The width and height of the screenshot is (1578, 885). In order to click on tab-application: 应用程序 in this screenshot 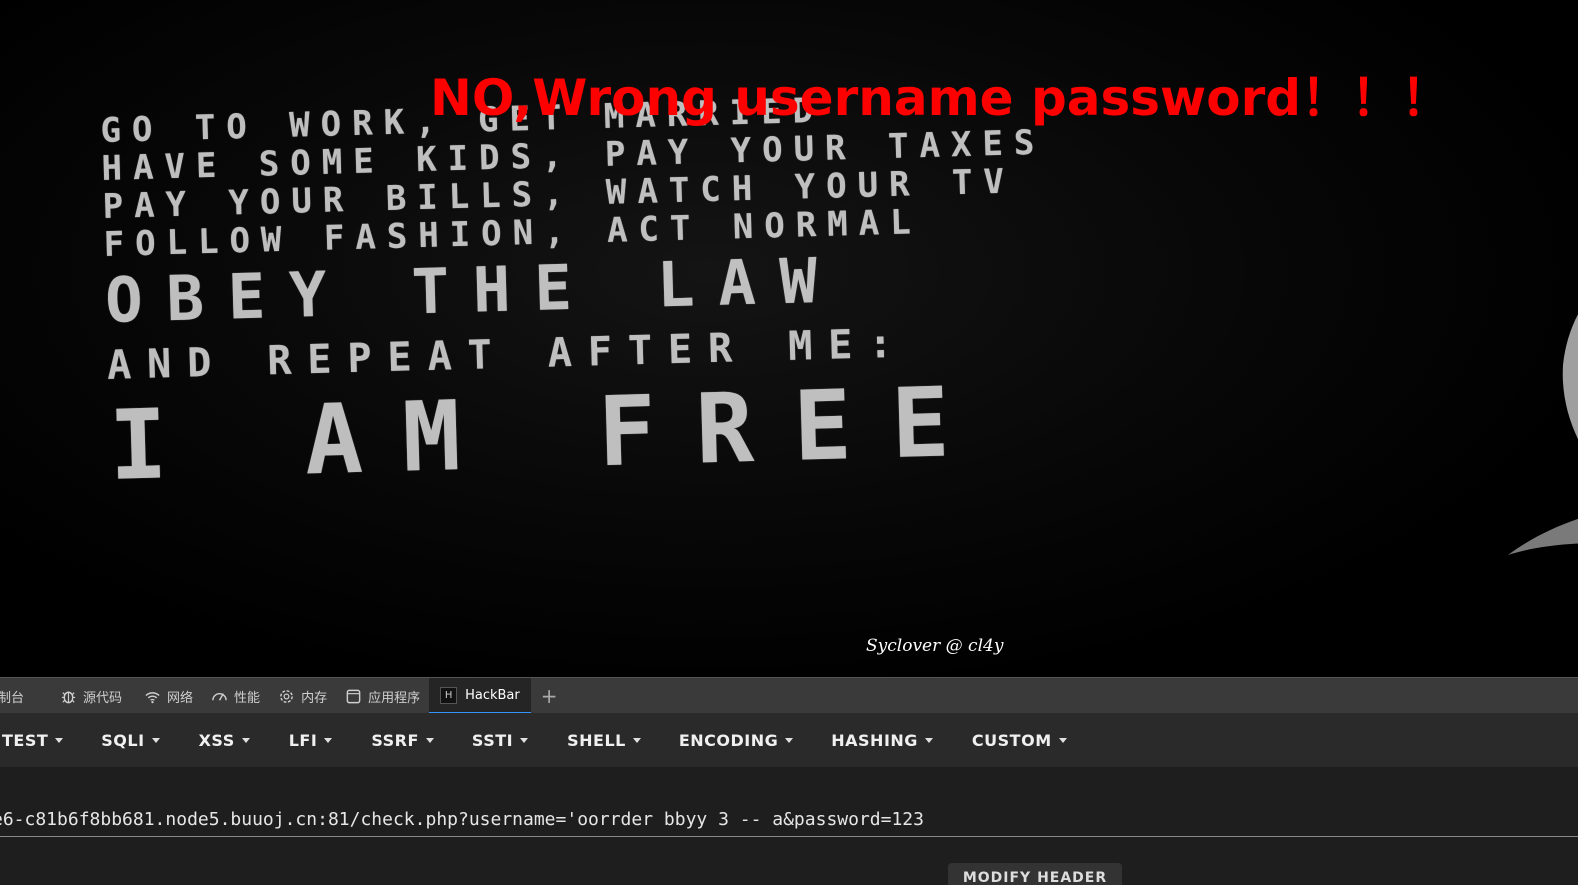, I will do `click(382, 696)`.